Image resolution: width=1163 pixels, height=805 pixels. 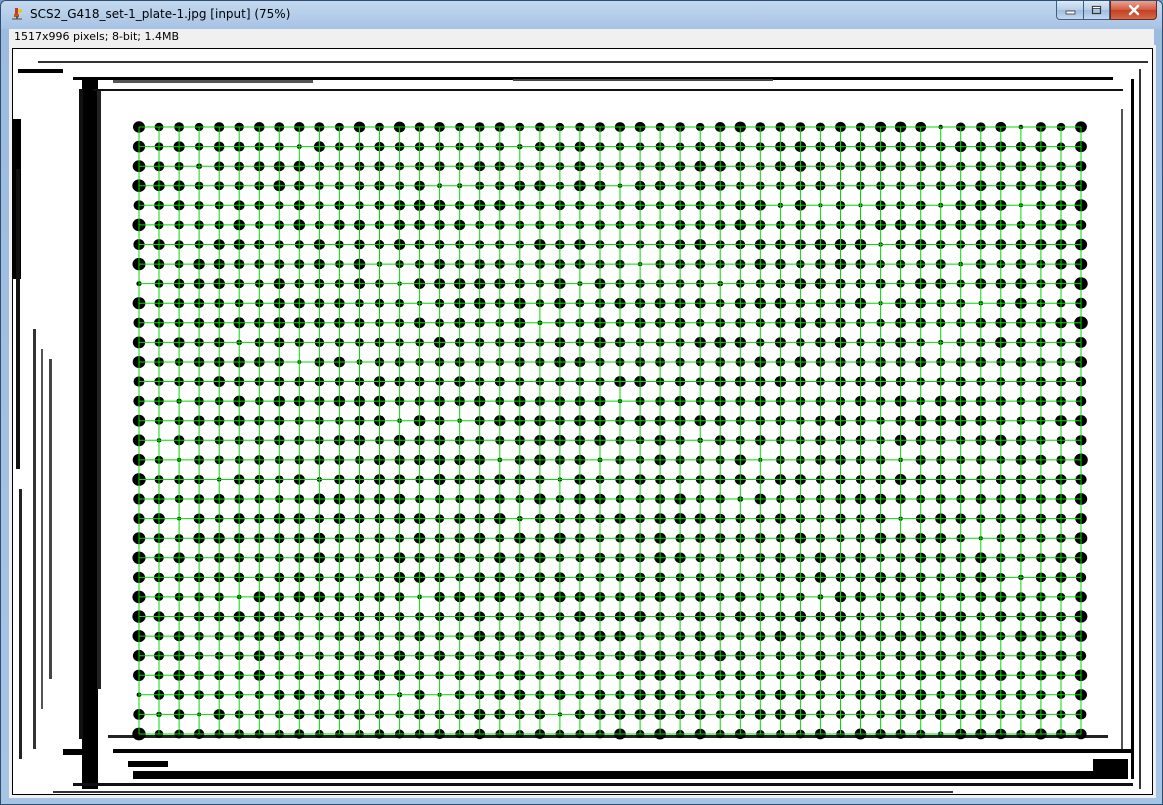 I want to click on image-info-text: 1517x996 pixels; 8-bit; 1.4MB, so click(x=97, y=36).